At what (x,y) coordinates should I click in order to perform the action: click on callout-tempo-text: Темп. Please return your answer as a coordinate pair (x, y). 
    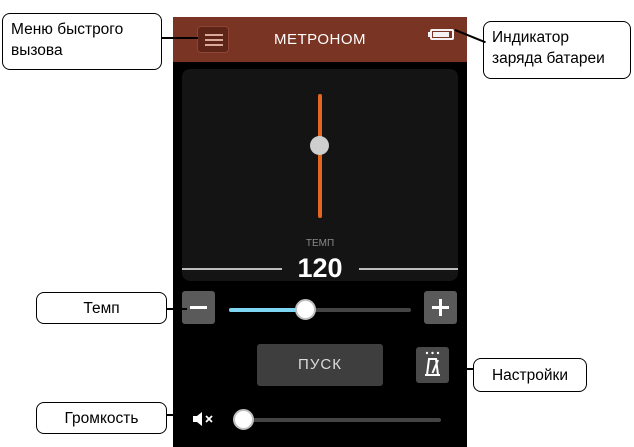
    Looking at the image, I should click on (101, 308).